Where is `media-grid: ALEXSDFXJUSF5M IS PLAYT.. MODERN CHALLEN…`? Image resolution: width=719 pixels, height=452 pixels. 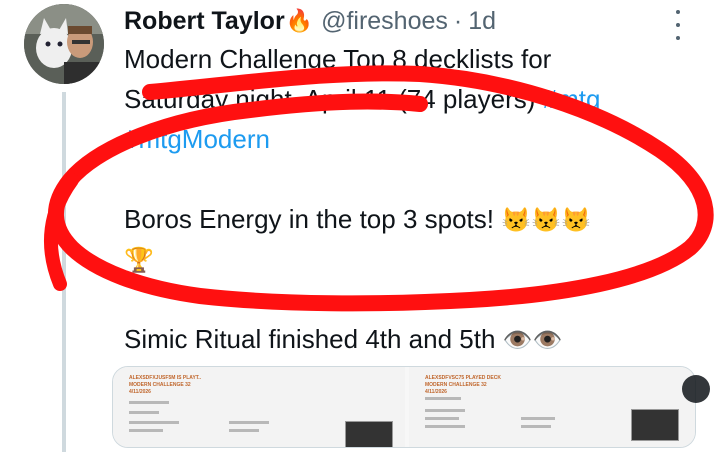 media-grid: ALEXSDFXJUSF5M IS PLAYT.. MODERN CHALLEN… is located at coordinates (404, 407).